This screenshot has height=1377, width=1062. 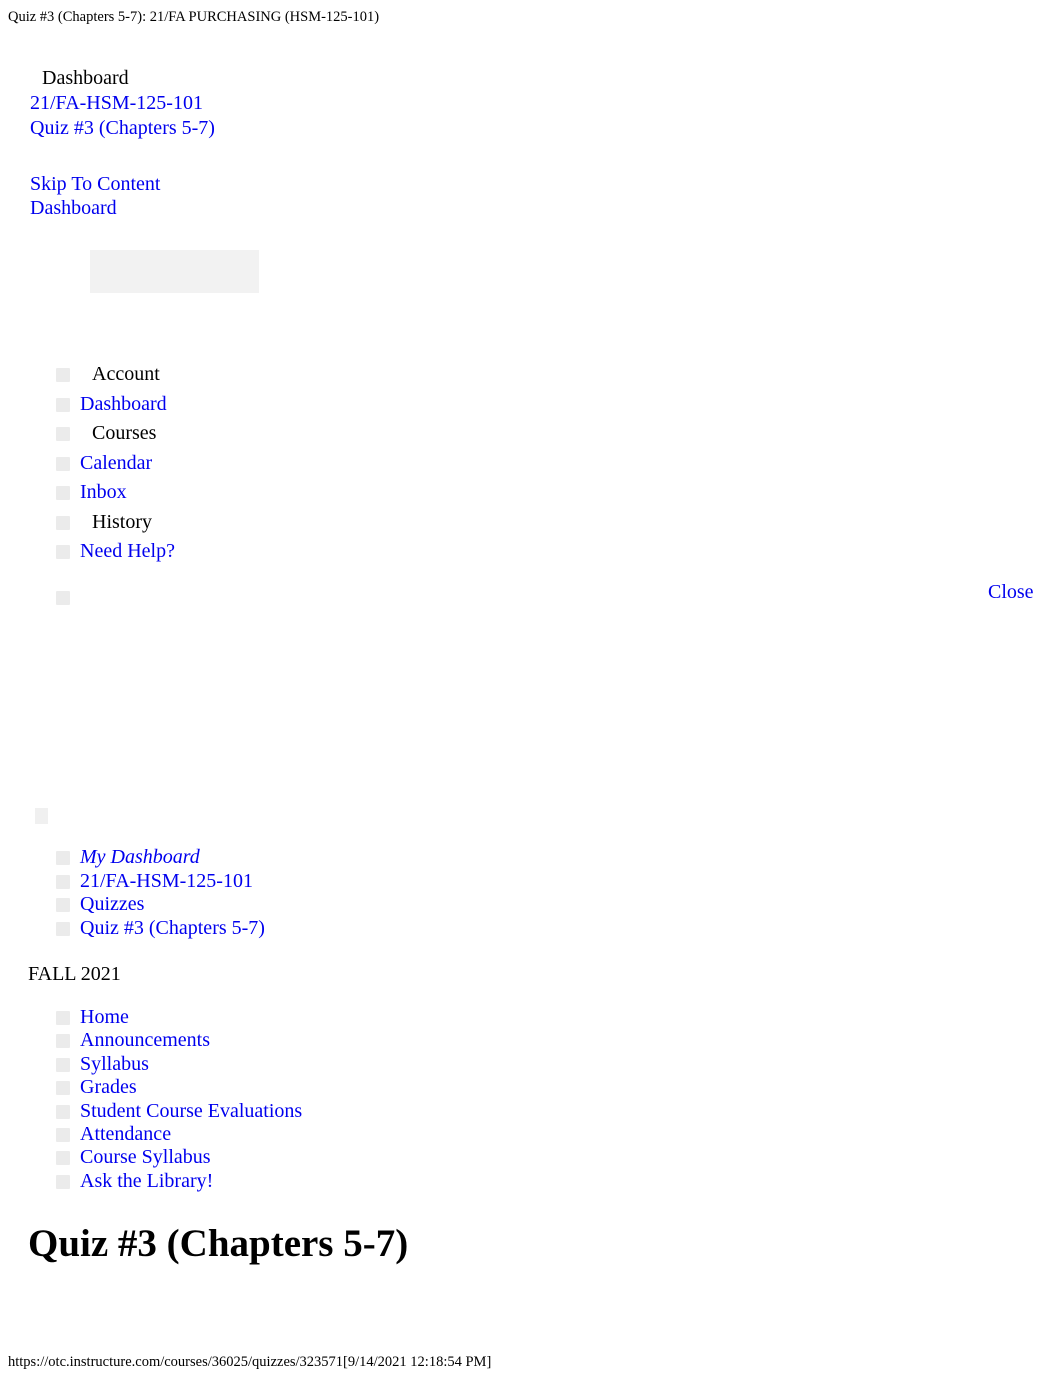 I want to click on breadcrumb-item-quiz: Quiz #3 (Chapters 5-7), so click(x=260, y=929).